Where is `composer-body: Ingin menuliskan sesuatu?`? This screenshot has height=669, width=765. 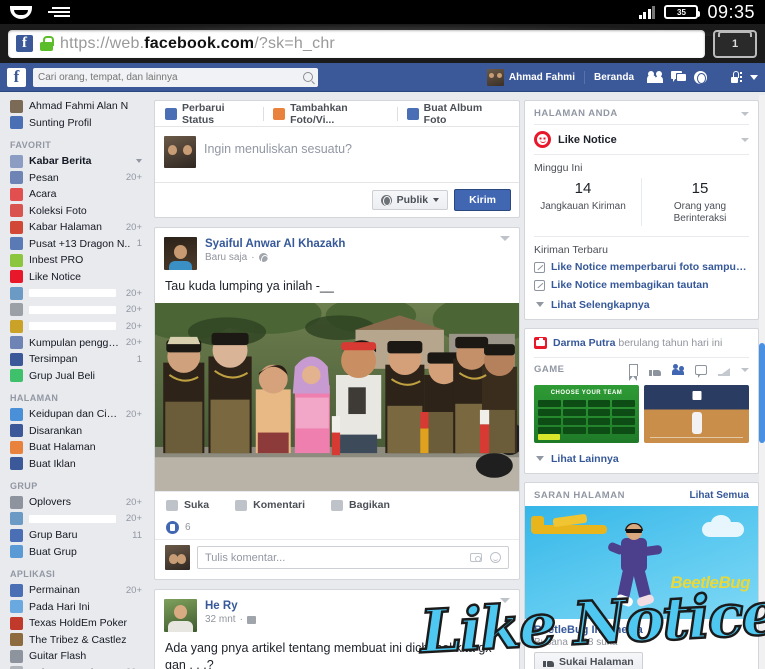 composer-body: Ingin menuliskan sesuatu? is located at coordinates (337, 154).